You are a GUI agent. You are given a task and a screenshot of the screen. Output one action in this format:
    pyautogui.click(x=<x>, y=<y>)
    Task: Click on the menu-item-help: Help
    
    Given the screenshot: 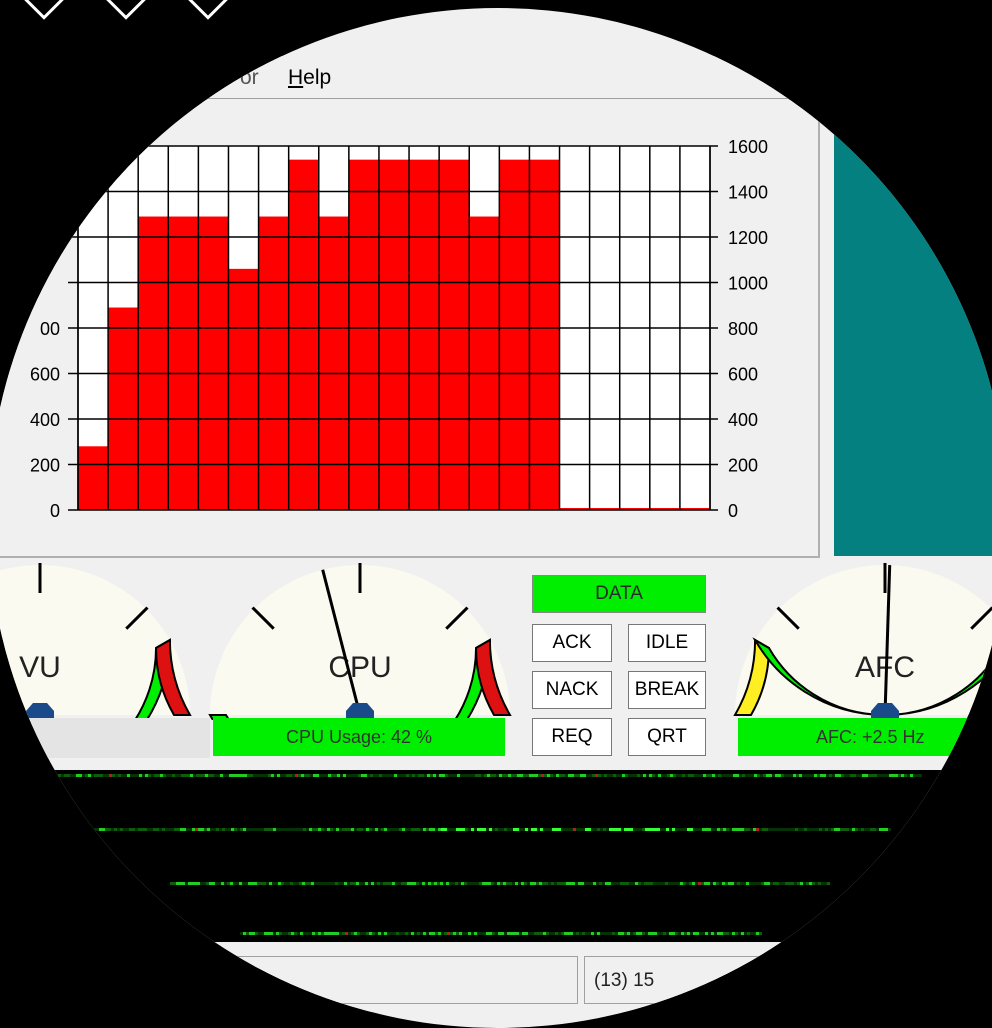 What is the action you would take?
    pyautogui.click(x=309, y=78)
    